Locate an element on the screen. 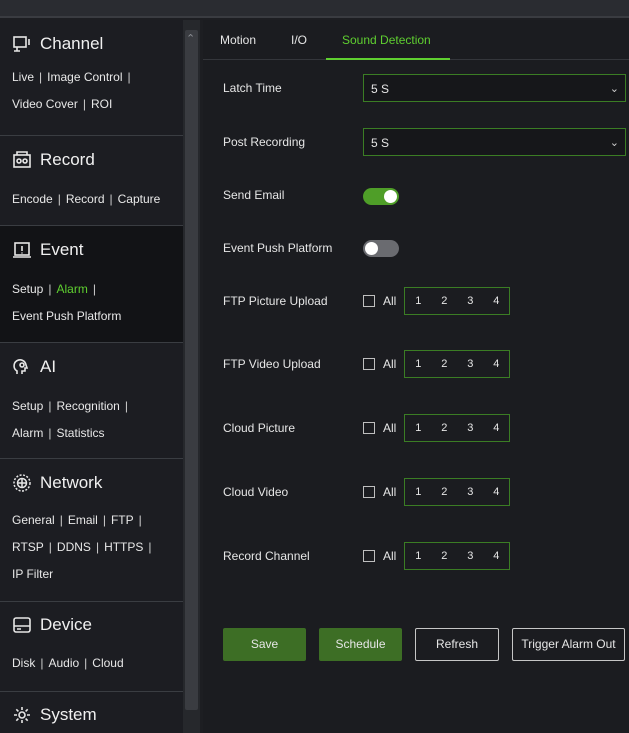 Image resolution: width=629 pixels, height=733 pixels. sidebar-link-ip-filter: IP Filter is located at coordinates (32, 574).